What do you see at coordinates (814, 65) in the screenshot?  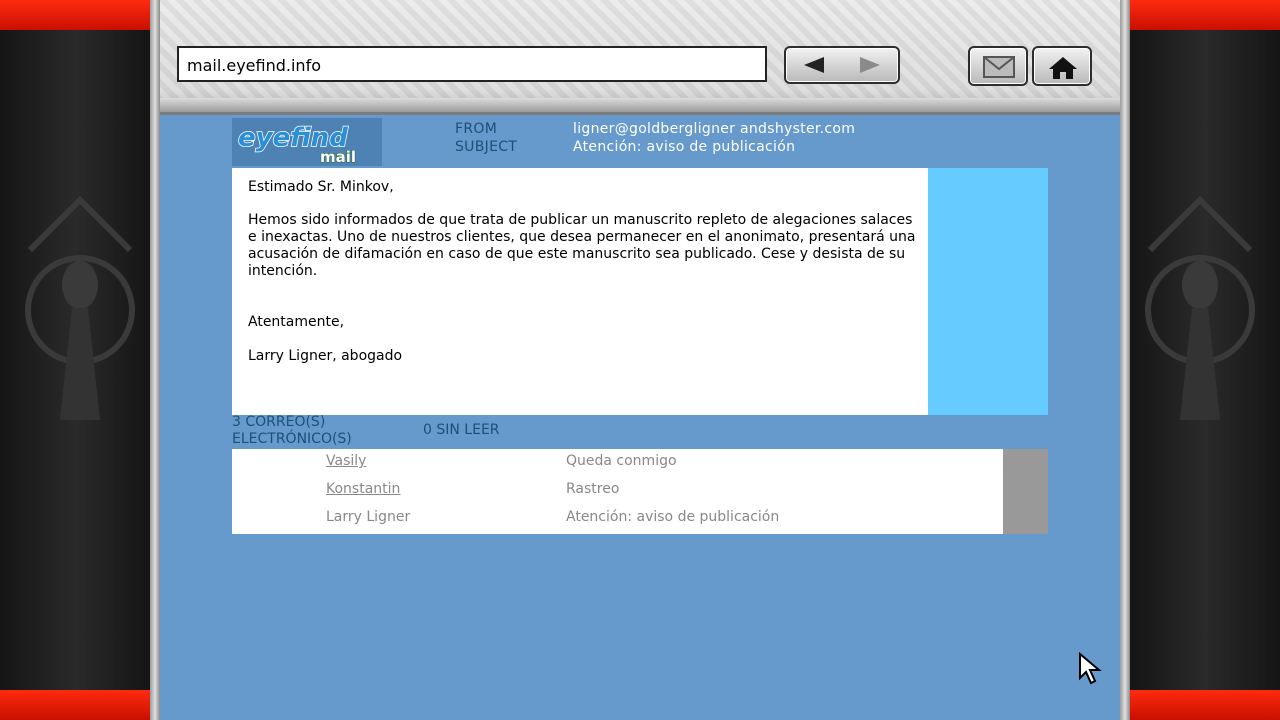 I see `back-arrow-icon` at bounding box center [814, 65].